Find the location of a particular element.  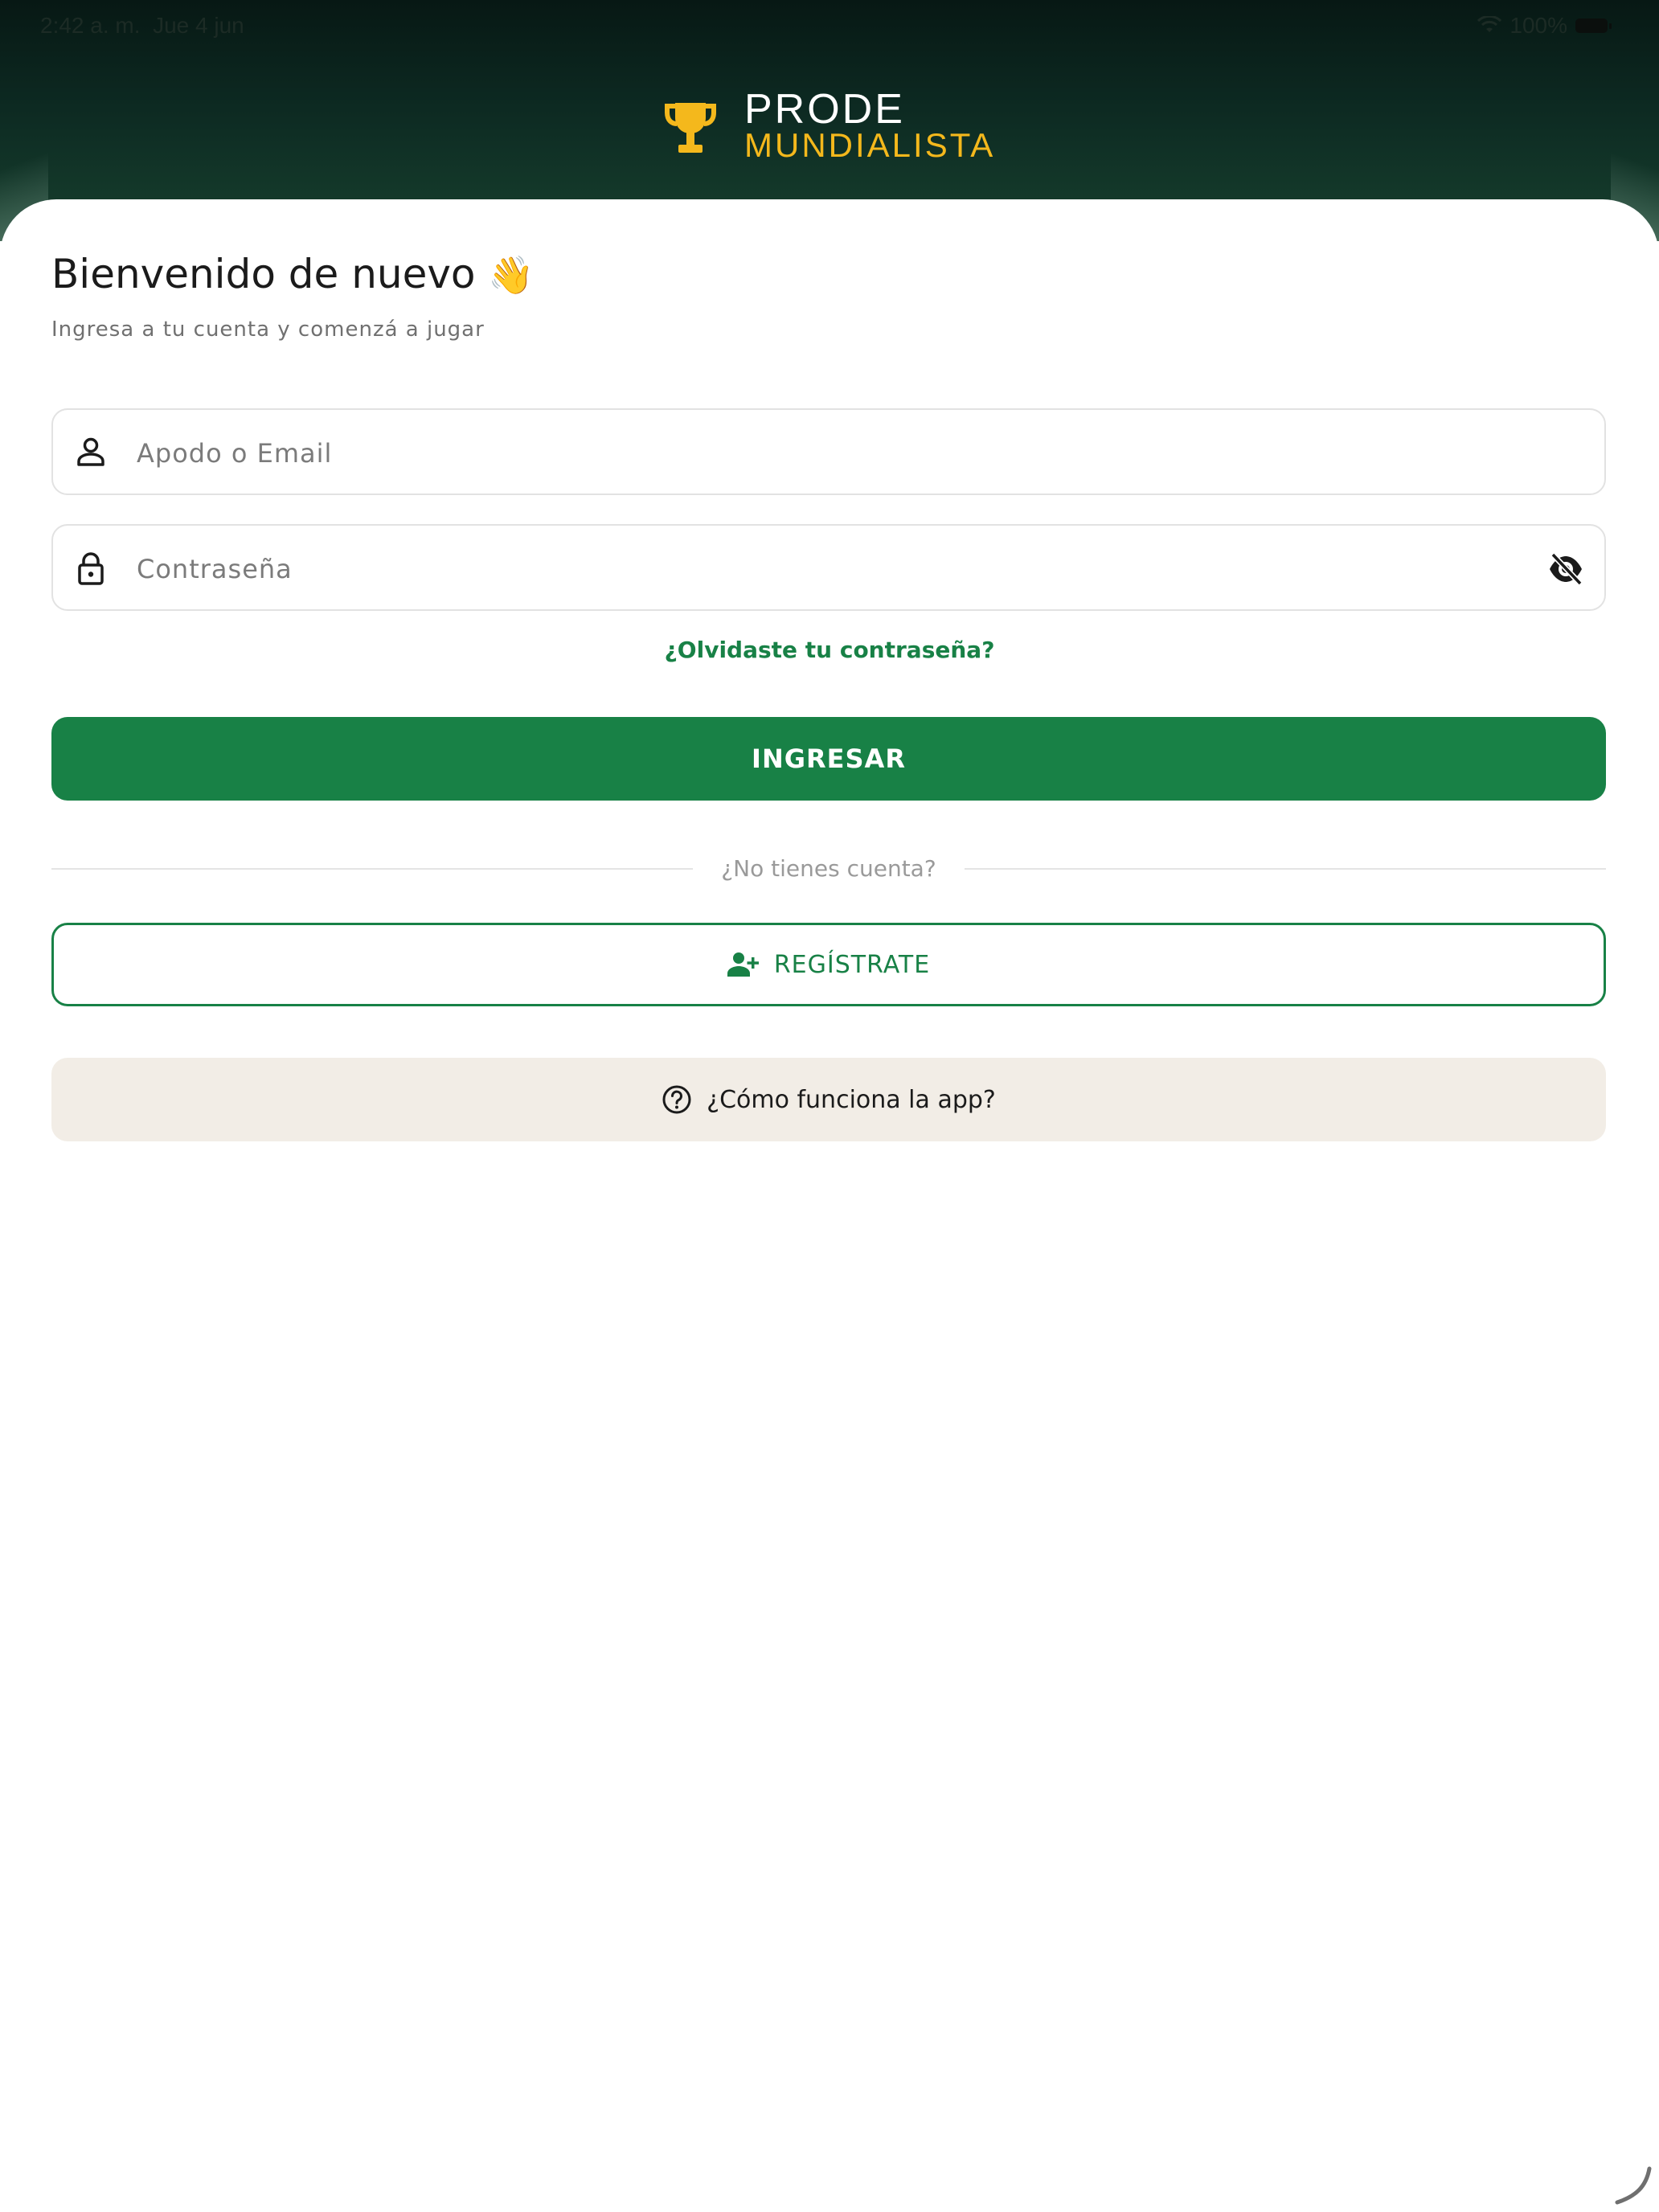

battery-percent: 100% is located at coordinates (1538, 25).